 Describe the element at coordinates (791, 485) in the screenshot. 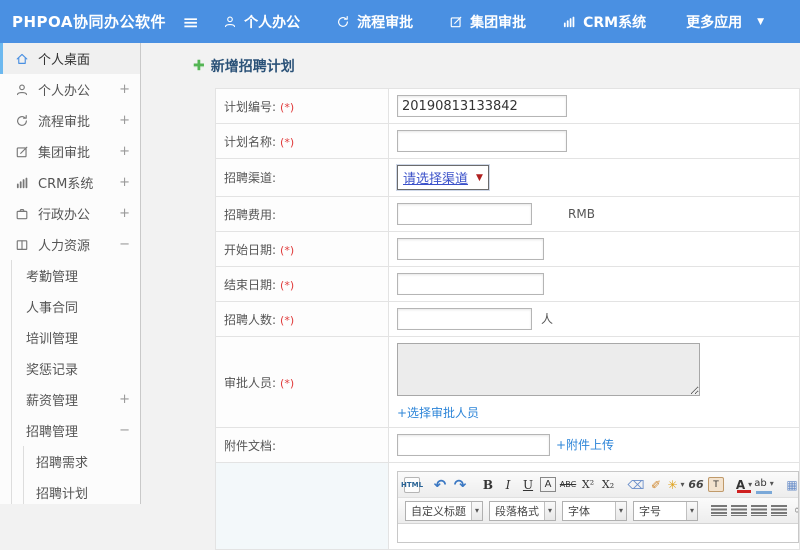

I see `insert-image-icon: ▦` at that location.